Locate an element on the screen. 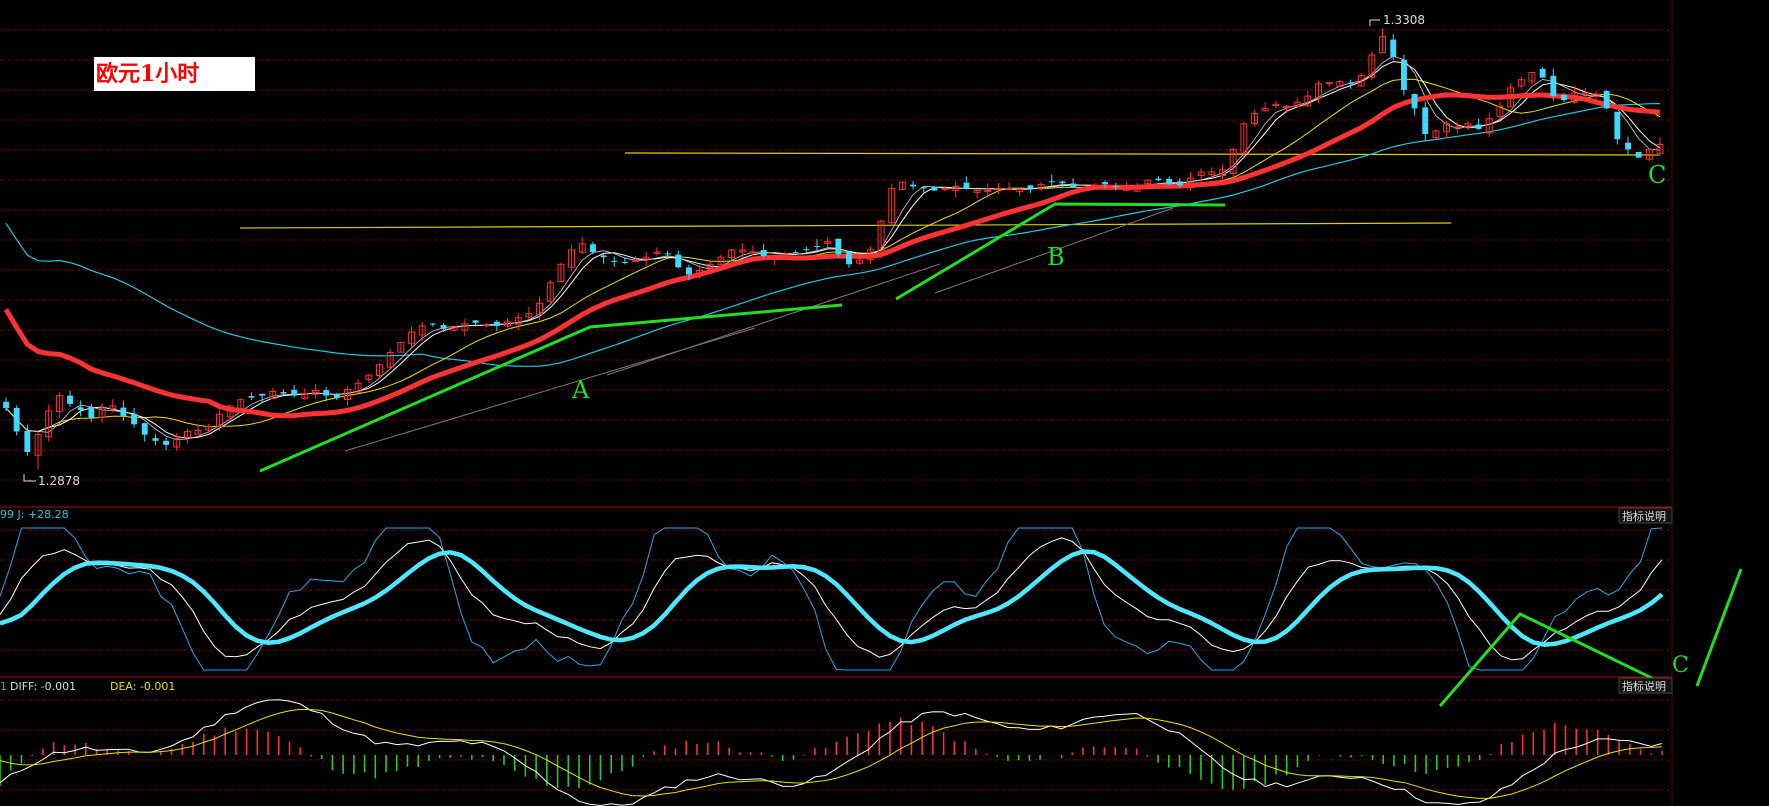 Image resolution: width=1769 pixels, height=806 pixels. kdj-line-k is located at coordinates (831, 599).